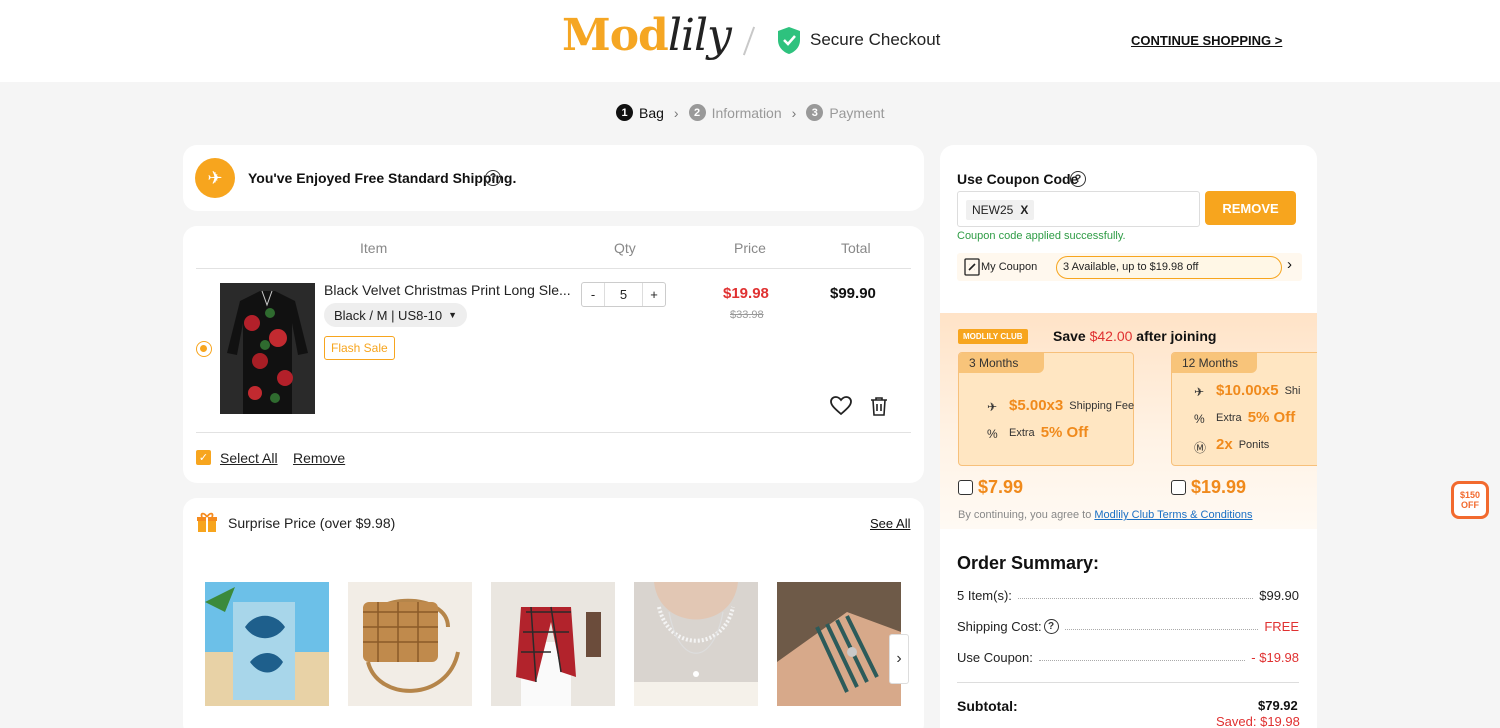  Describe the element at coordinates (1208, 487) in the screenshot. I see `plan-price-12-months: $19.99` at that location.